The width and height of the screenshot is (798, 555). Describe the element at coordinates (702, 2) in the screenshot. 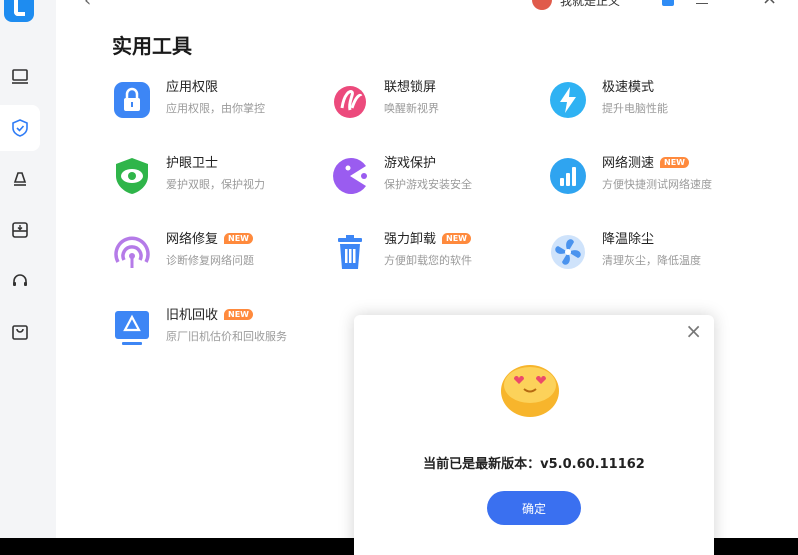

I see `minimize-icon` at that location.